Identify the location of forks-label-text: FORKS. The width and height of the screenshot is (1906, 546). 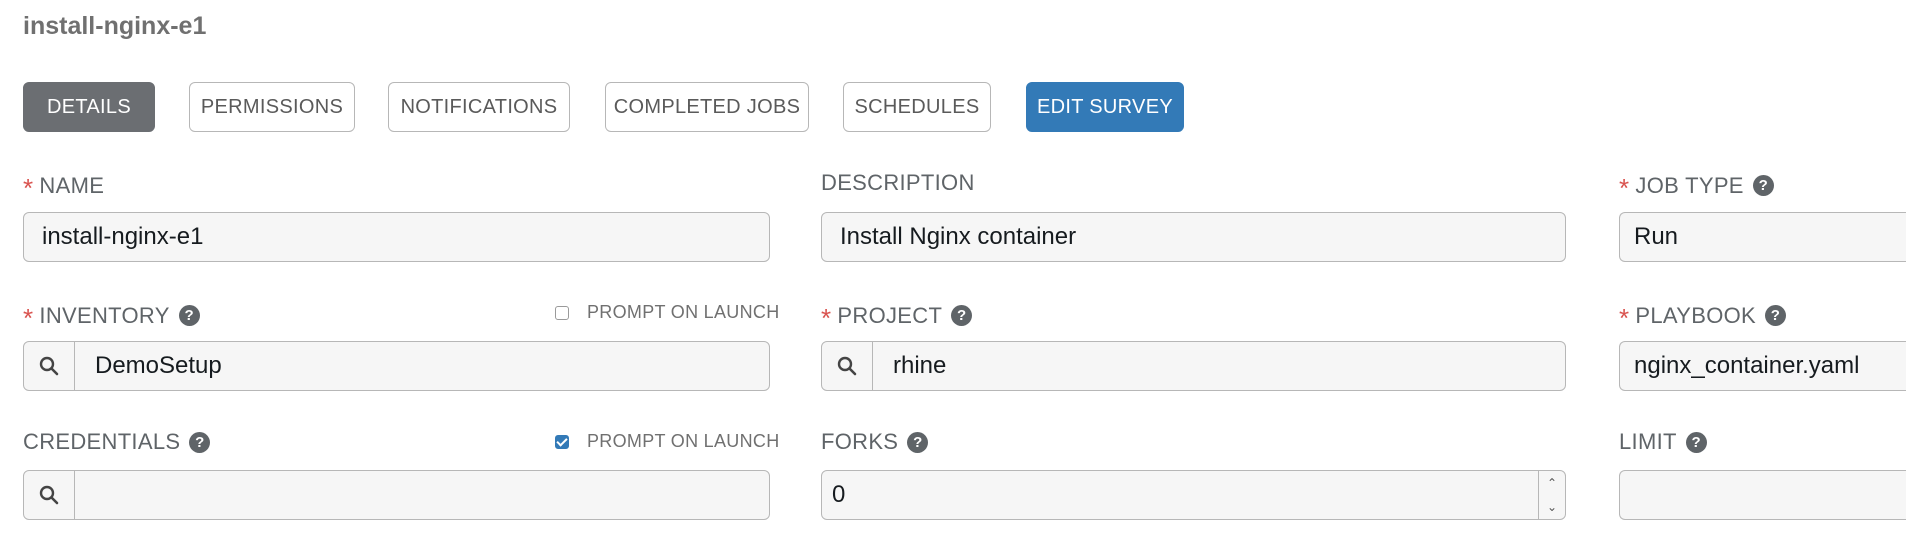
(860, 441).